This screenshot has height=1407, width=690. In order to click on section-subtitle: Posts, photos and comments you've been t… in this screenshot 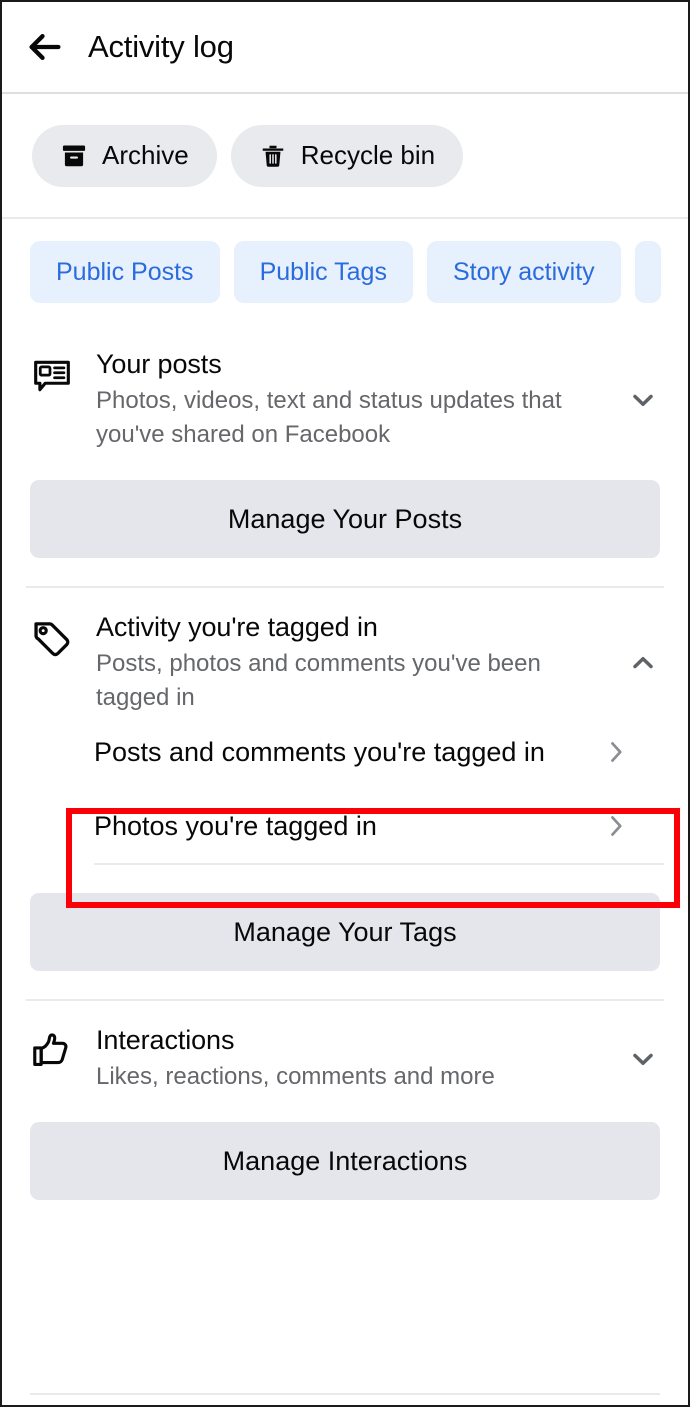, I will do `click(318, 680)`.